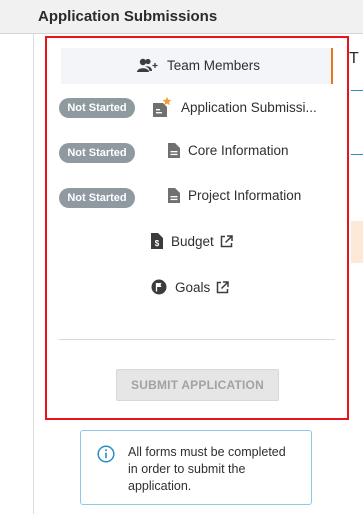 The width and height of the screenshot is (363, 514). Describe the element at coordinates (245, 195) in the screenshot. I see `nav-item-label: Project Information` at that location.